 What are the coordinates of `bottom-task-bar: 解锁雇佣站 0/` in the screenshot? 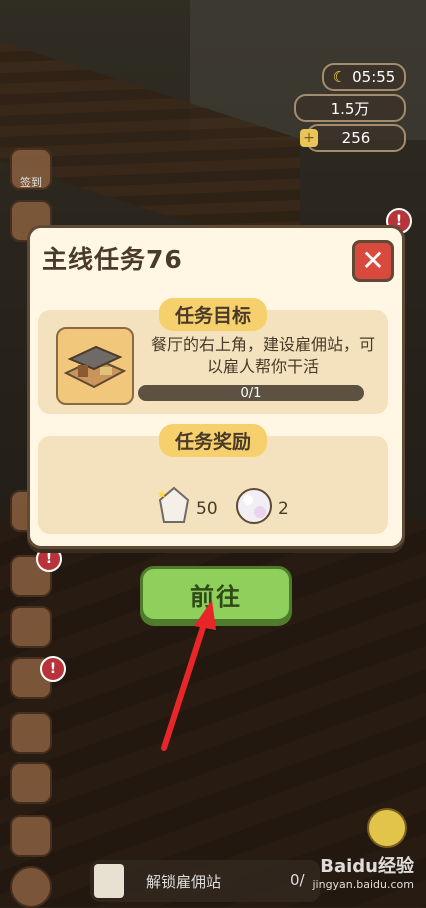 It's located at (205, 881).